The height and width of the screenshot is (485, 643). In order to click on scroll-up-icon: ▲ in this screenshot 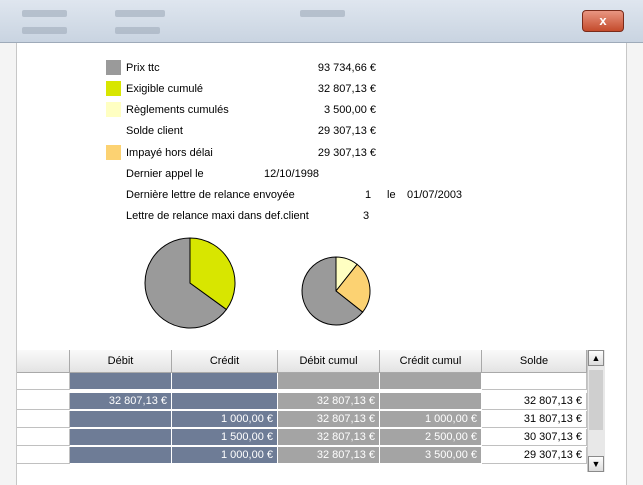, I will do `click(596, 358)`.